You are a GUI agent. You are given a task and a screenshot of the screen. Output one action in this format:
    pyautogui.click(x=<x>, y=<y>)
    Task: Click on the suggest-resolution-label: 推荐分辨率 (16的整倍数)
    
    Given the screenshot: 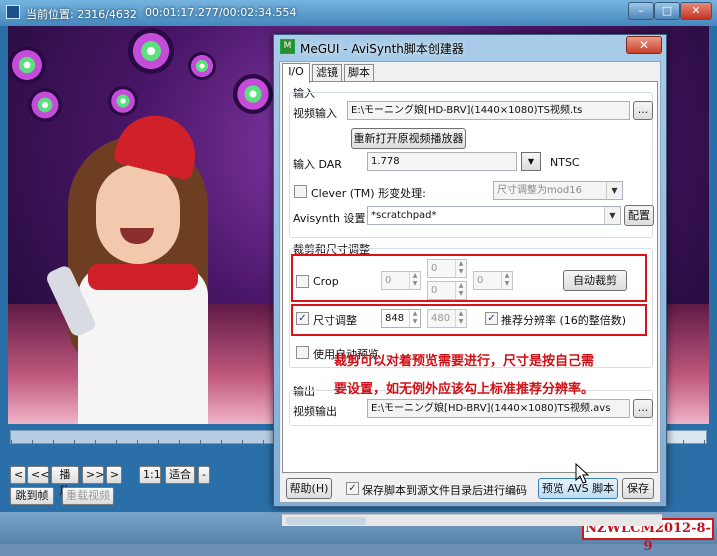 What is the action you would take?
    pyautogui.click(x=564, y=320)
    